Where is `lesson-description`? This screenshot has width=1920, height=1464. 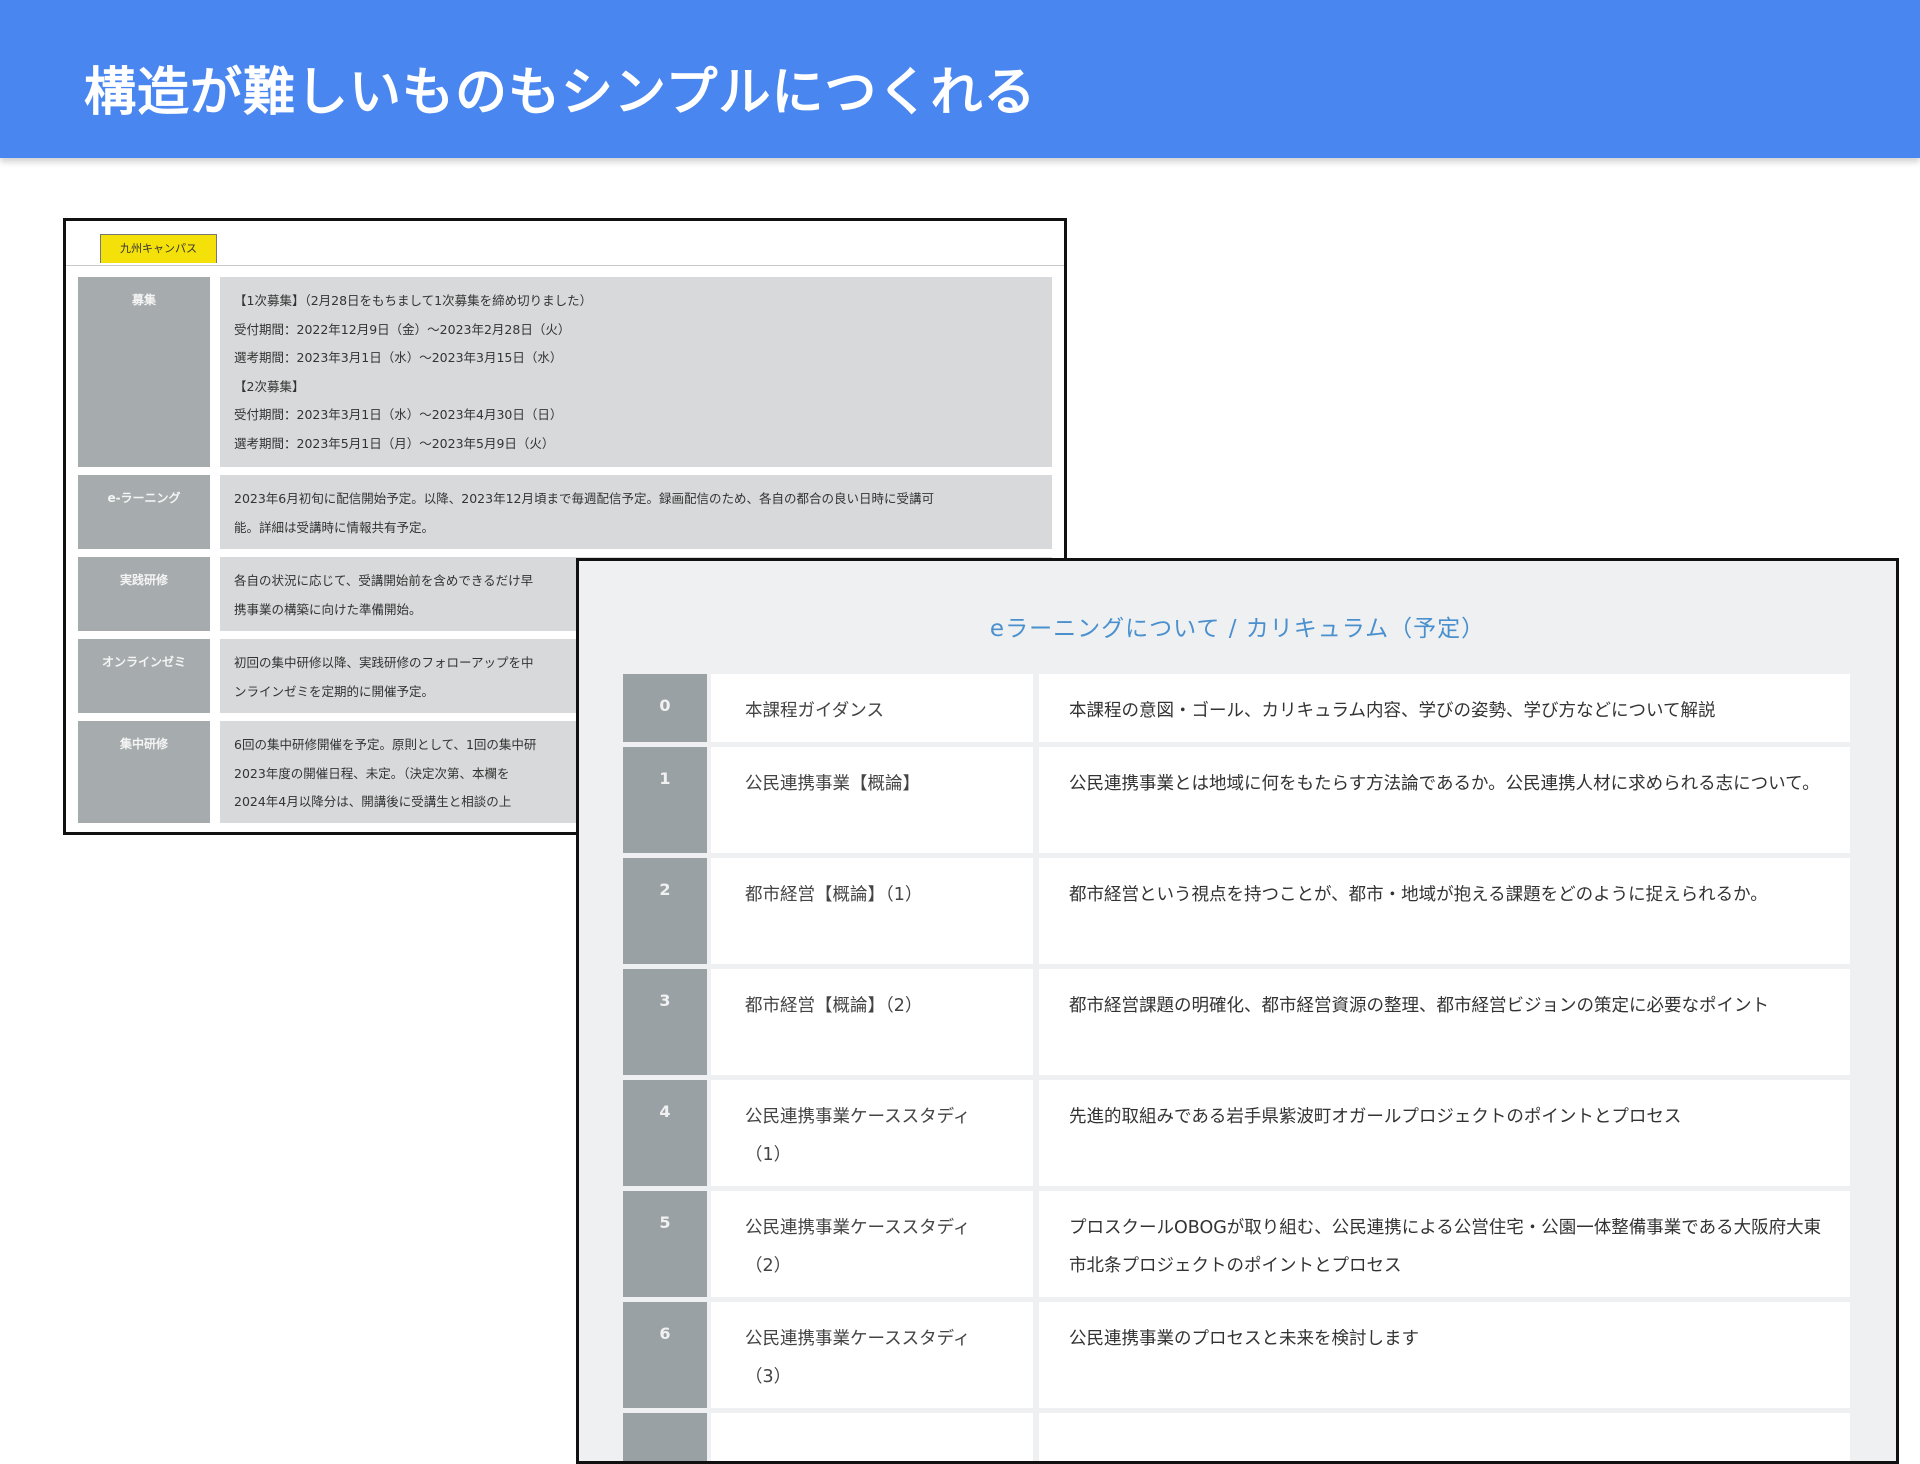 lesson-description is located at coordinates (1444, 1437).